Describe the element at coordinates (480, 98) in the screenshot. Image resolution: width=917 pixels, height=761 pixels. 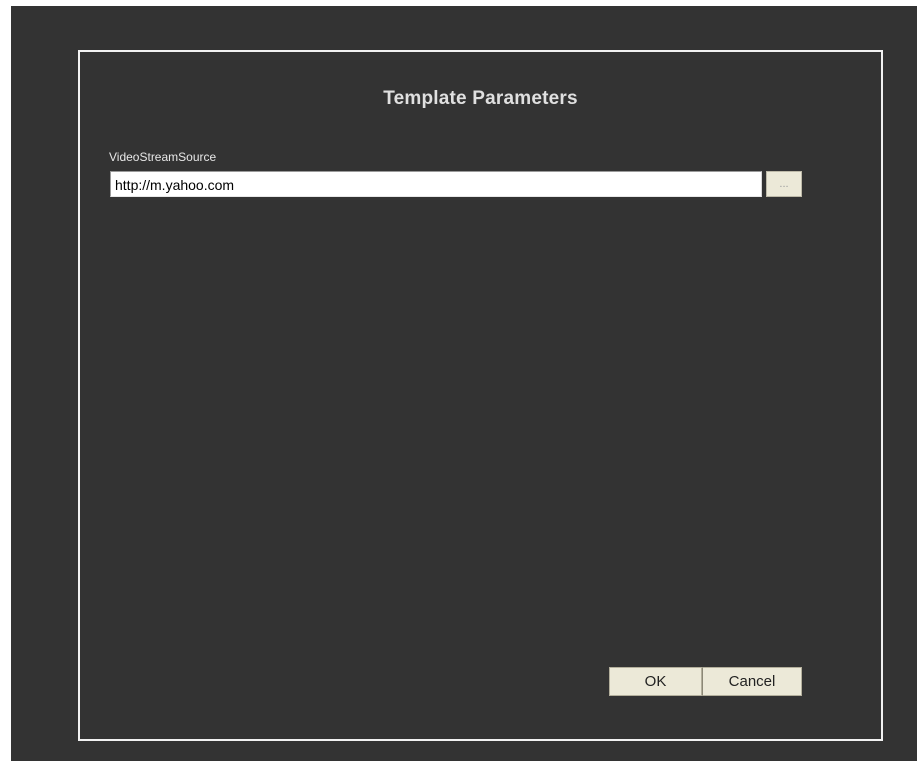
I see `dialog-title: Template Parameters` at that location.